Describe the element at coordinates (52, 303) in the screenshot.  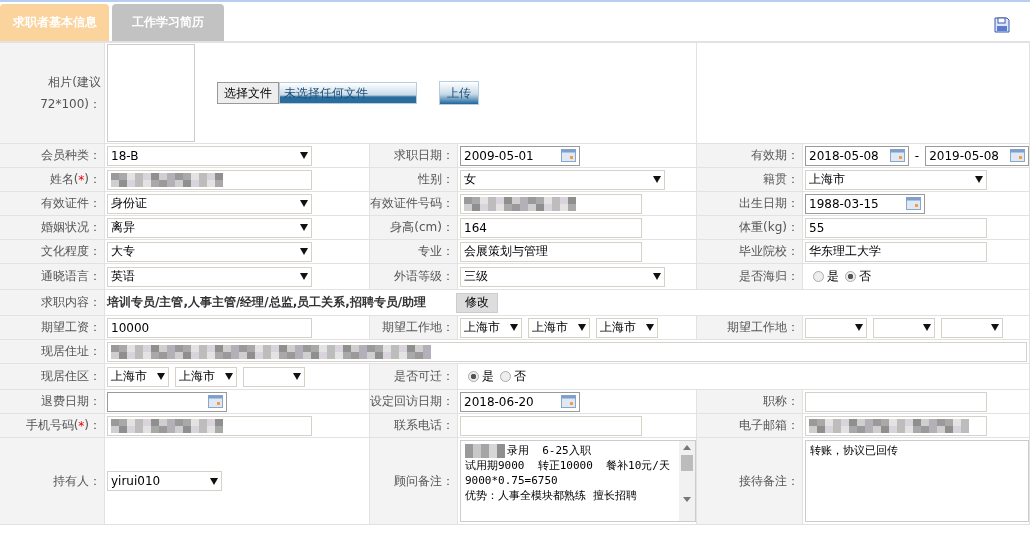
I see `field-label: 求职内容：` at that location.